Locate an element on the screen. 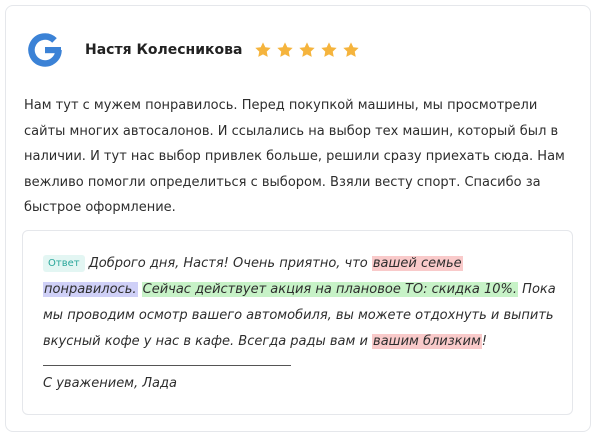 This screenshot has height=437, width=596. highlight-close-ones: вашим близким is located at coordinates (427, 341).